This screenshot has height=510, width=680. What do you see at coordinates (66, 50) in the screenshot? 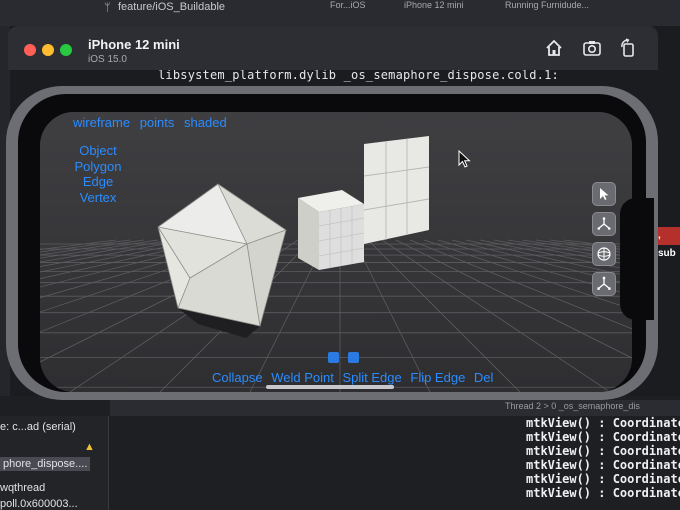
I see `zoom-window-button` at bounding box center [66, 50].